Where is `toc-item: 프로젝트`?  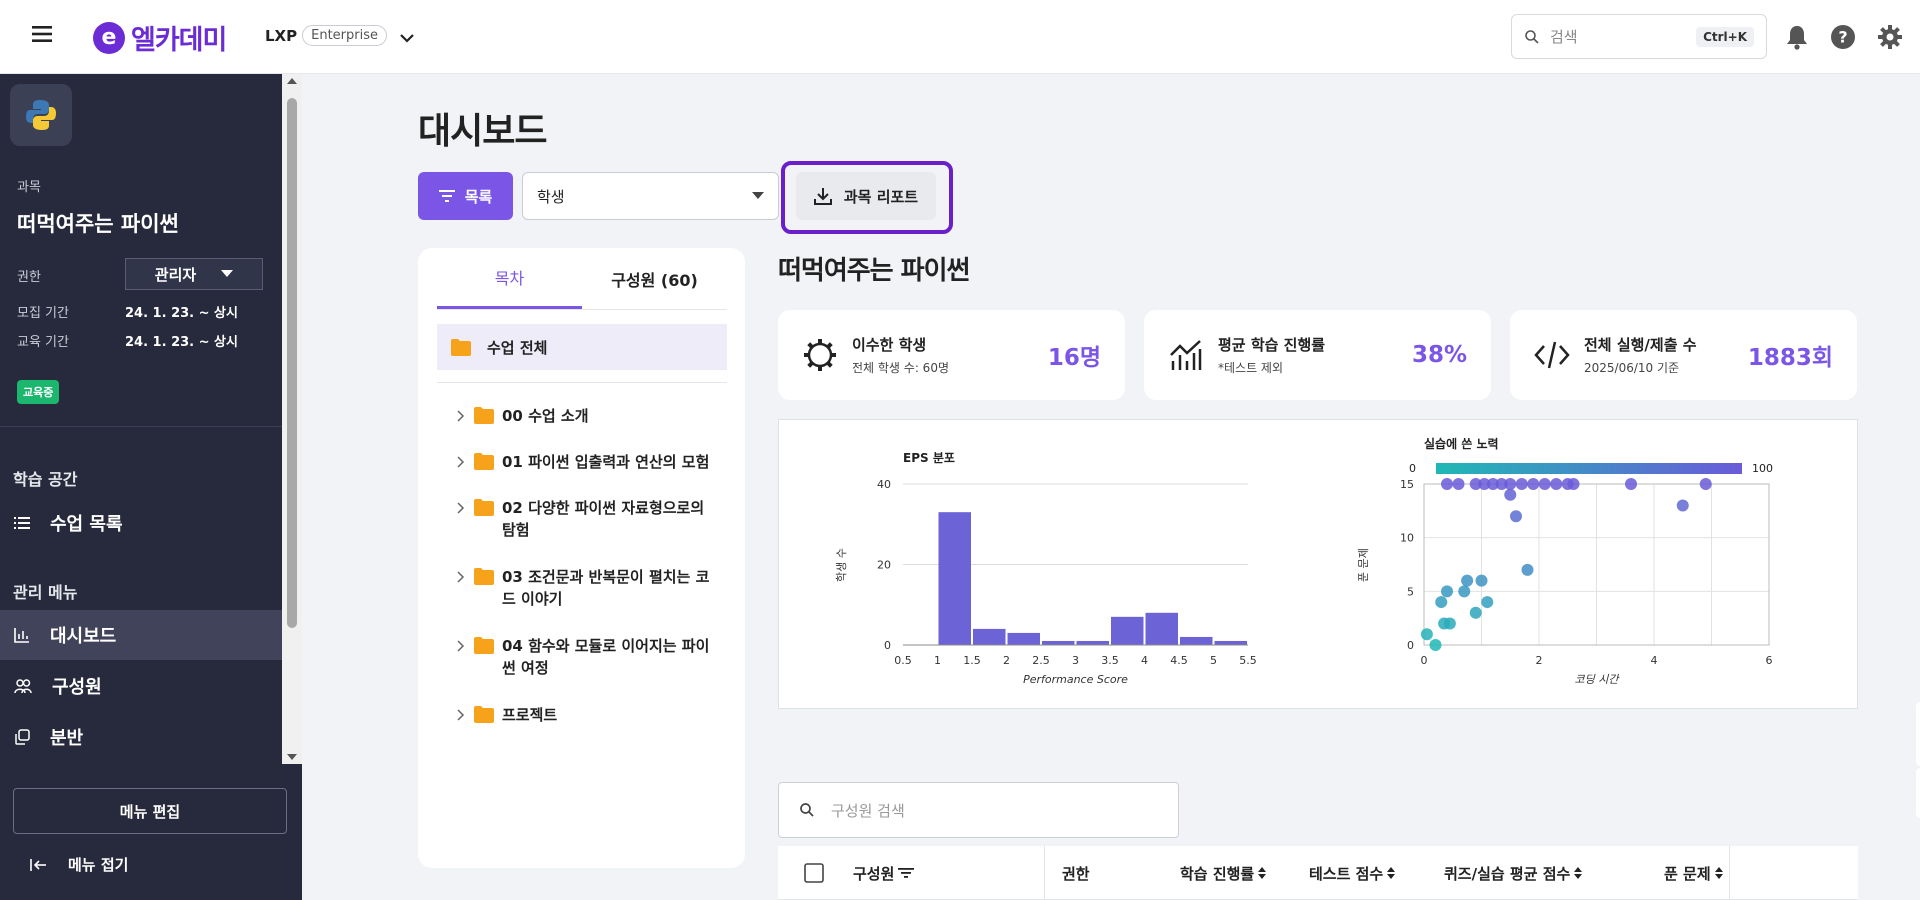
toc-item: 프로젝트 is located at coordinates (584, 715).